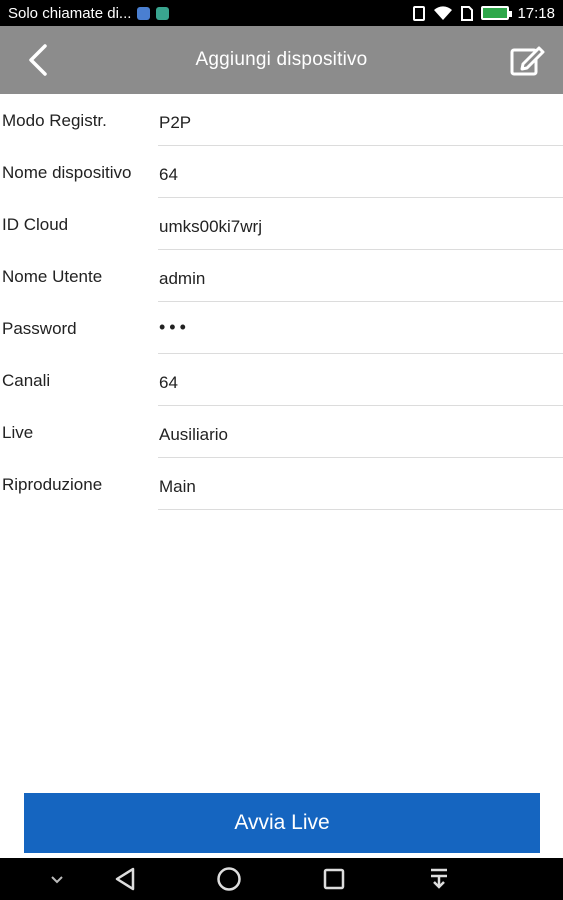  What do you see at coordinates (193, 435) in the screenshot?
I see `row-value: Ausiliario` at bounding box center [193, 435].